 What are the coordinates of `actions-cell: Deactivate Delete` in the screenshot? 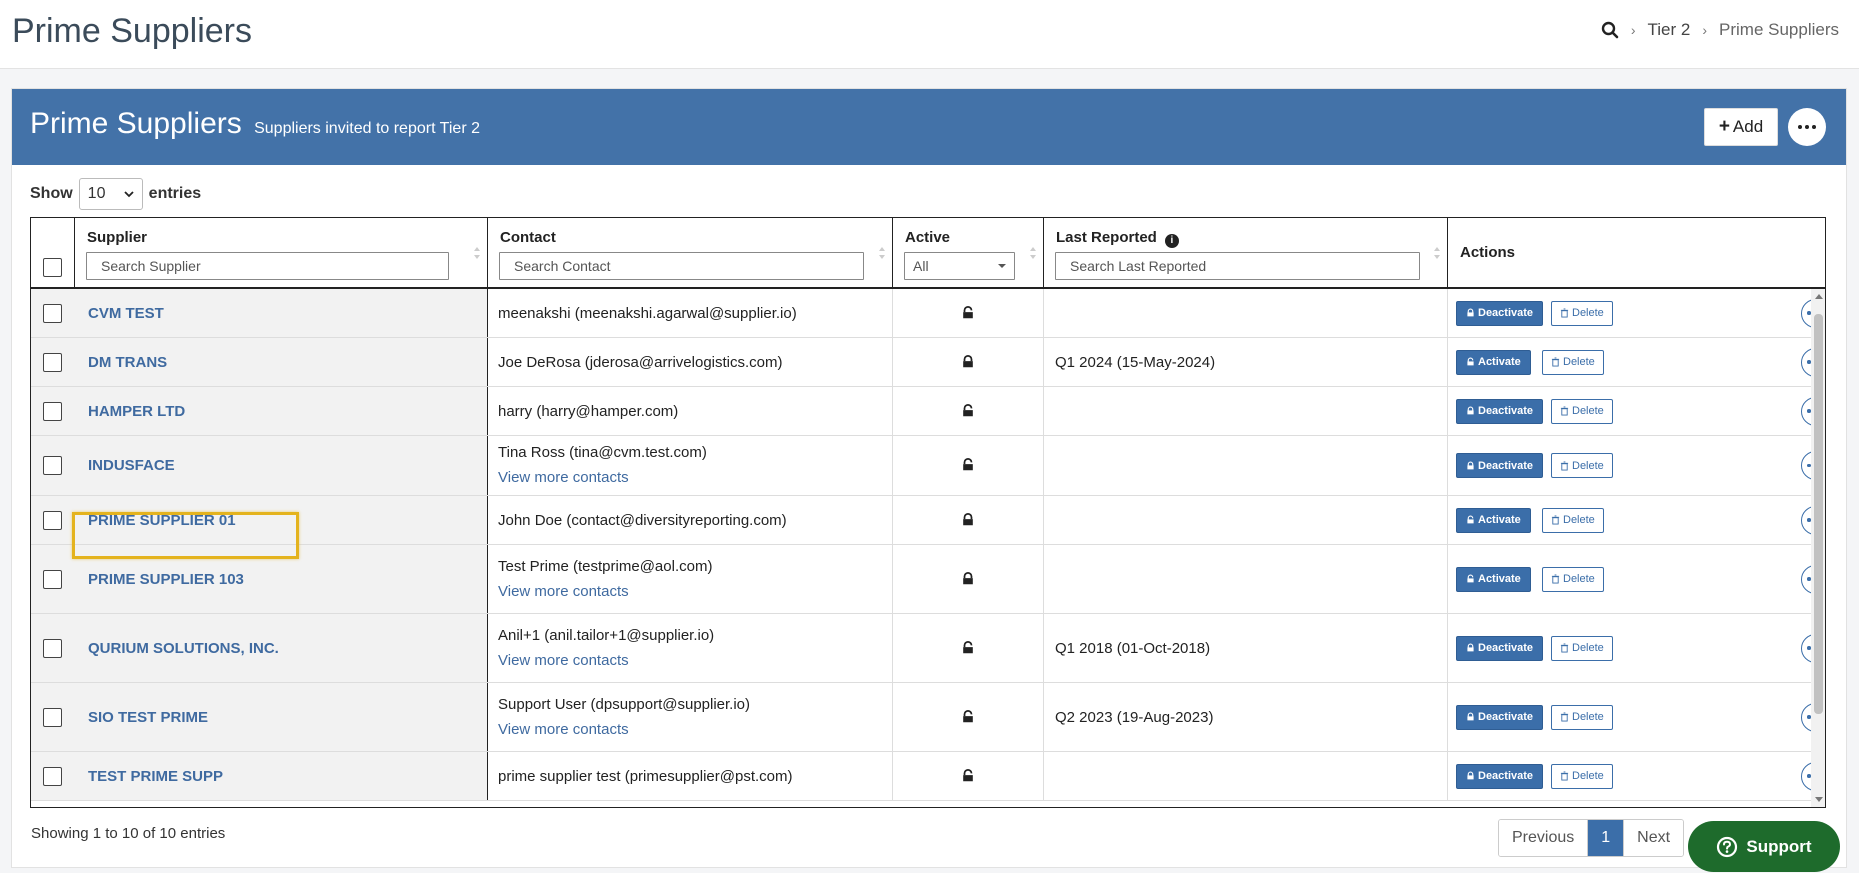 It's located at (1629, 717).